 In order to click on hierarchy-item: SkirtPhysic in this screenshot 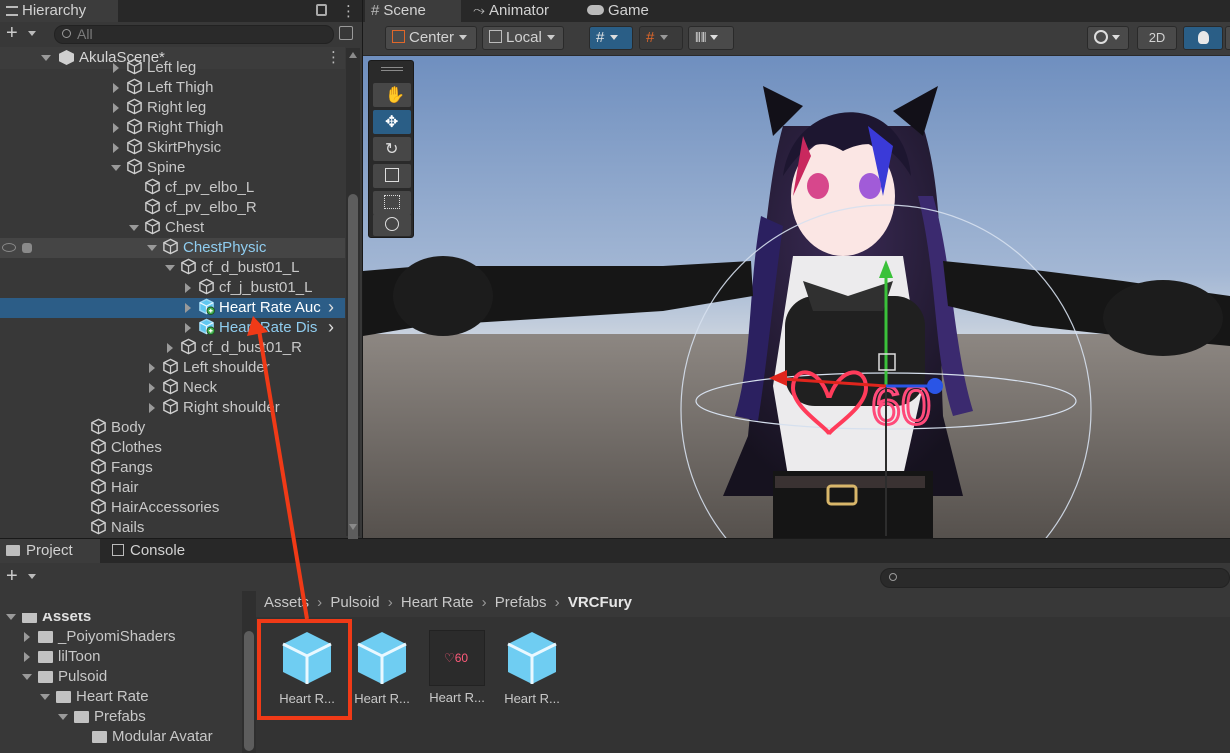, I will do `click(172, 148)`.